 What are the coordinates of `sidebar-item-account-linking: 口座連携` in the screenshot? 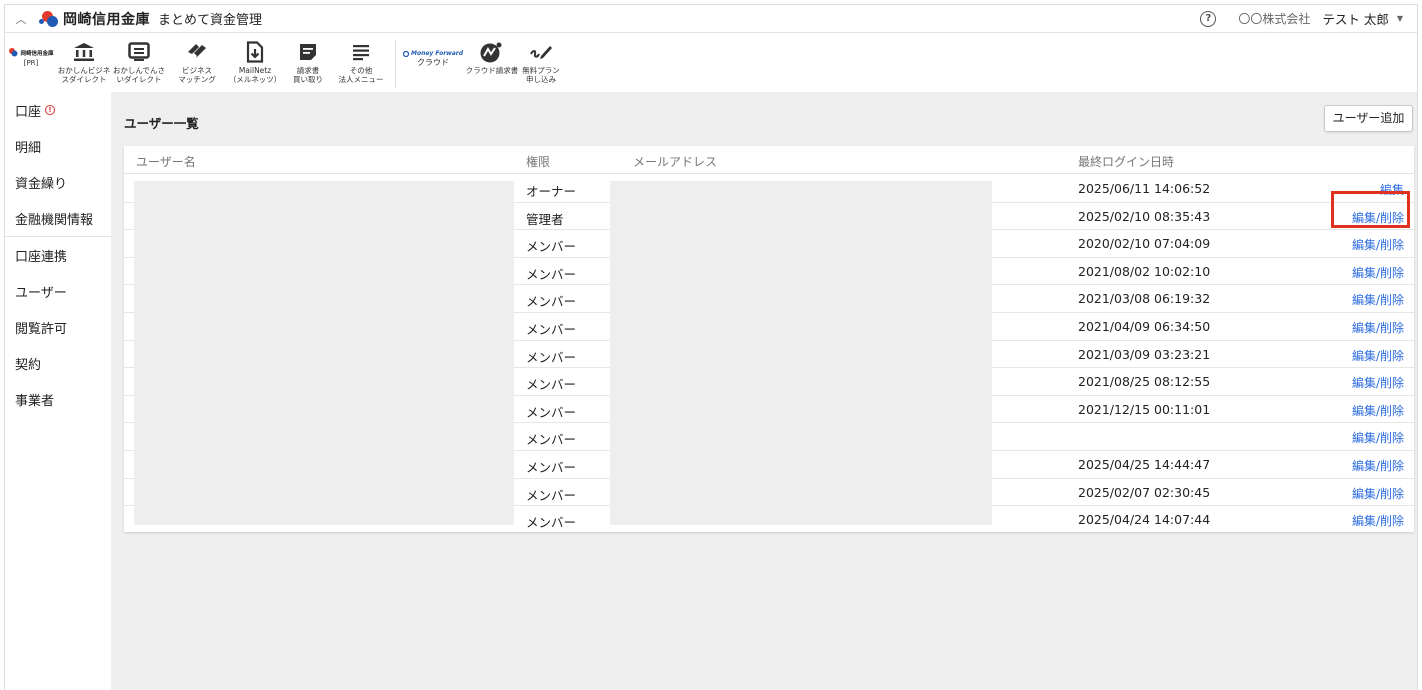 It's located at (58, 255).